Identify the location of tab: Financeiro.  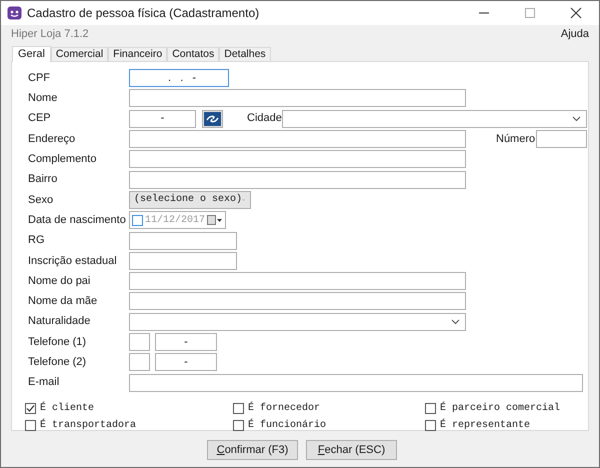
(138, 54).